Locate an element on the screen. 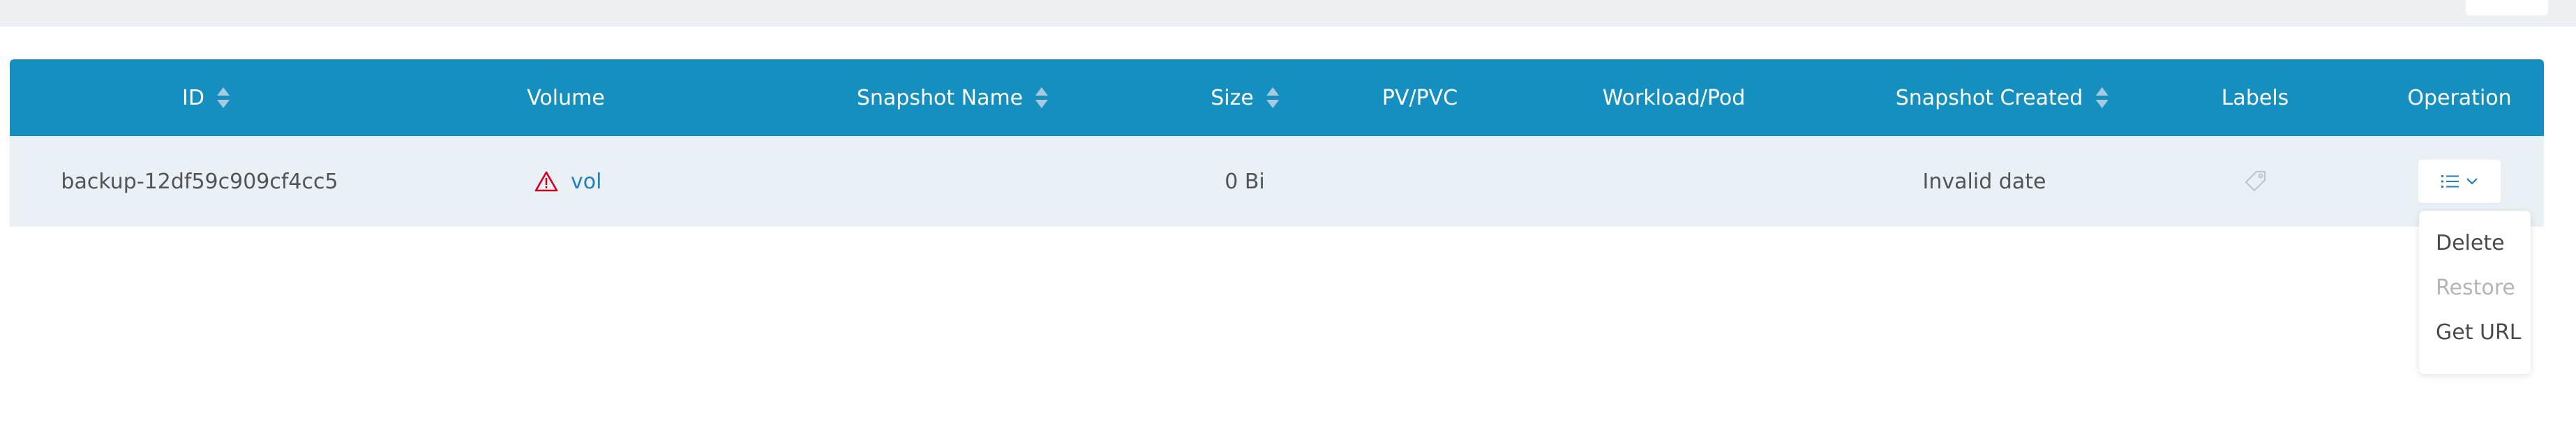 Image resolution: width=2576 pixels, height=441 pixels. column-header-labels: Labels is located at coordinates (2255, 98).